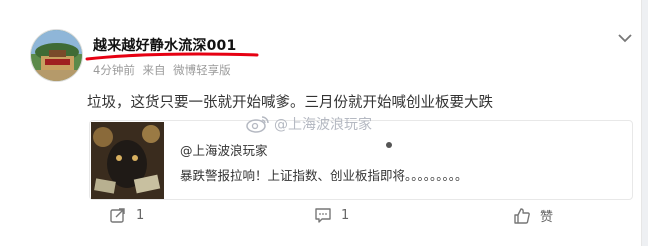  I want to click on watermark: @上海波浪玩家, so click(309, 124).